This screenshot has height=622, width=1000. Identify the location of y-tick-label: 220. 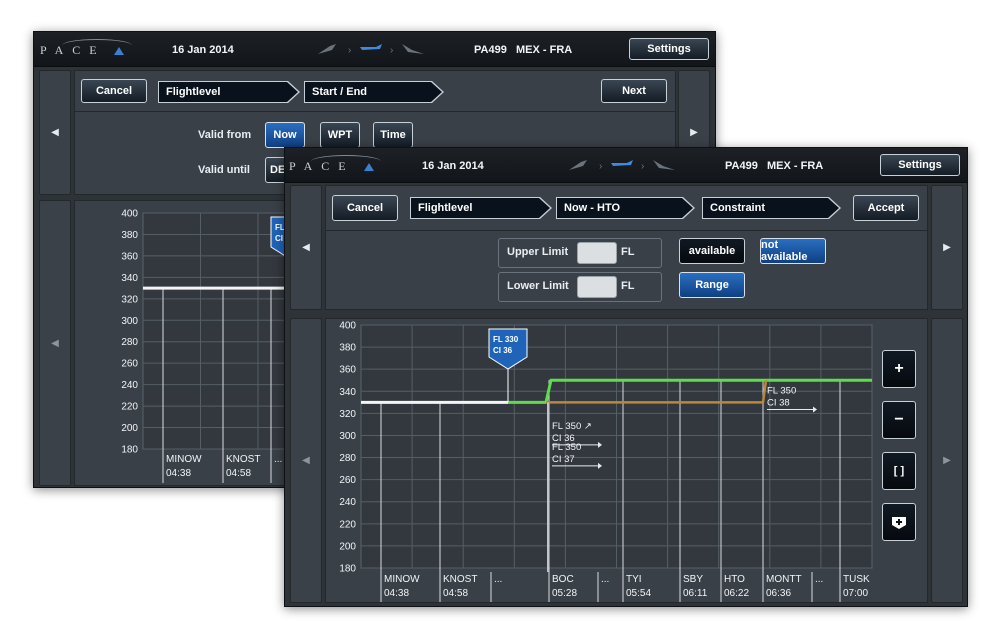
(129, 407).